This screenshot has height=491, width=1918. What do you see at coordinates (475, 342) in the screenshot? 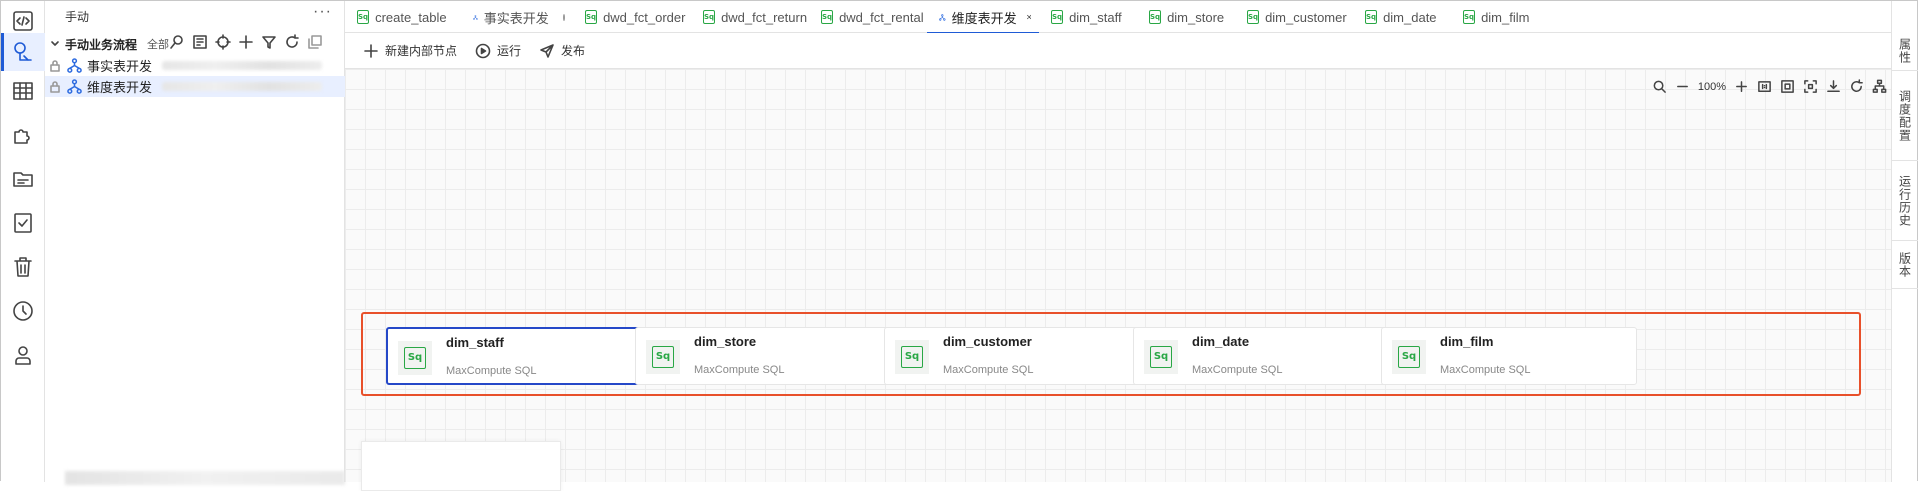
I see `node-name: dim_staff` at bounding box center [475, 342].